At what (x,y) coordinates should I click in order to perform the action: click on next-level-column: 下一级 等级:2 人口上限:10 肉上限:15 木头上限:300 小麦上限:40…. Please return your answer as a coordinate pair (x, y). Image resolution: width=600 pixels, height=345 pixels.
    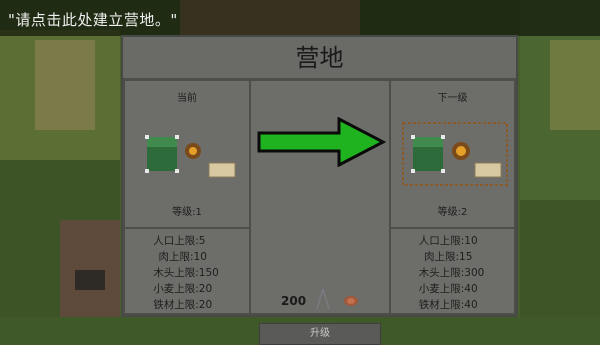
    Looking at the image, I should click on (452, 197).